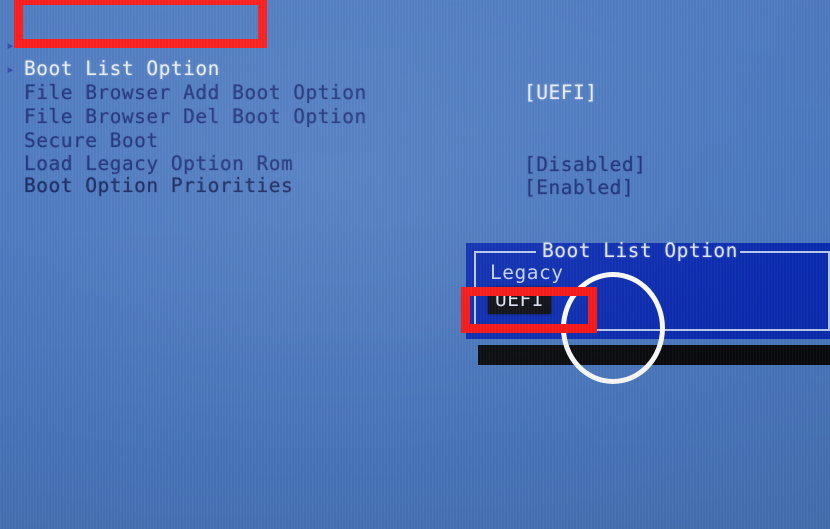 The height and width of the screenshot is (529, 830). I want to click on menu-row-file-browser-del-boot-option: ▸ File Browser Del Boot Option, so click(415, 92).